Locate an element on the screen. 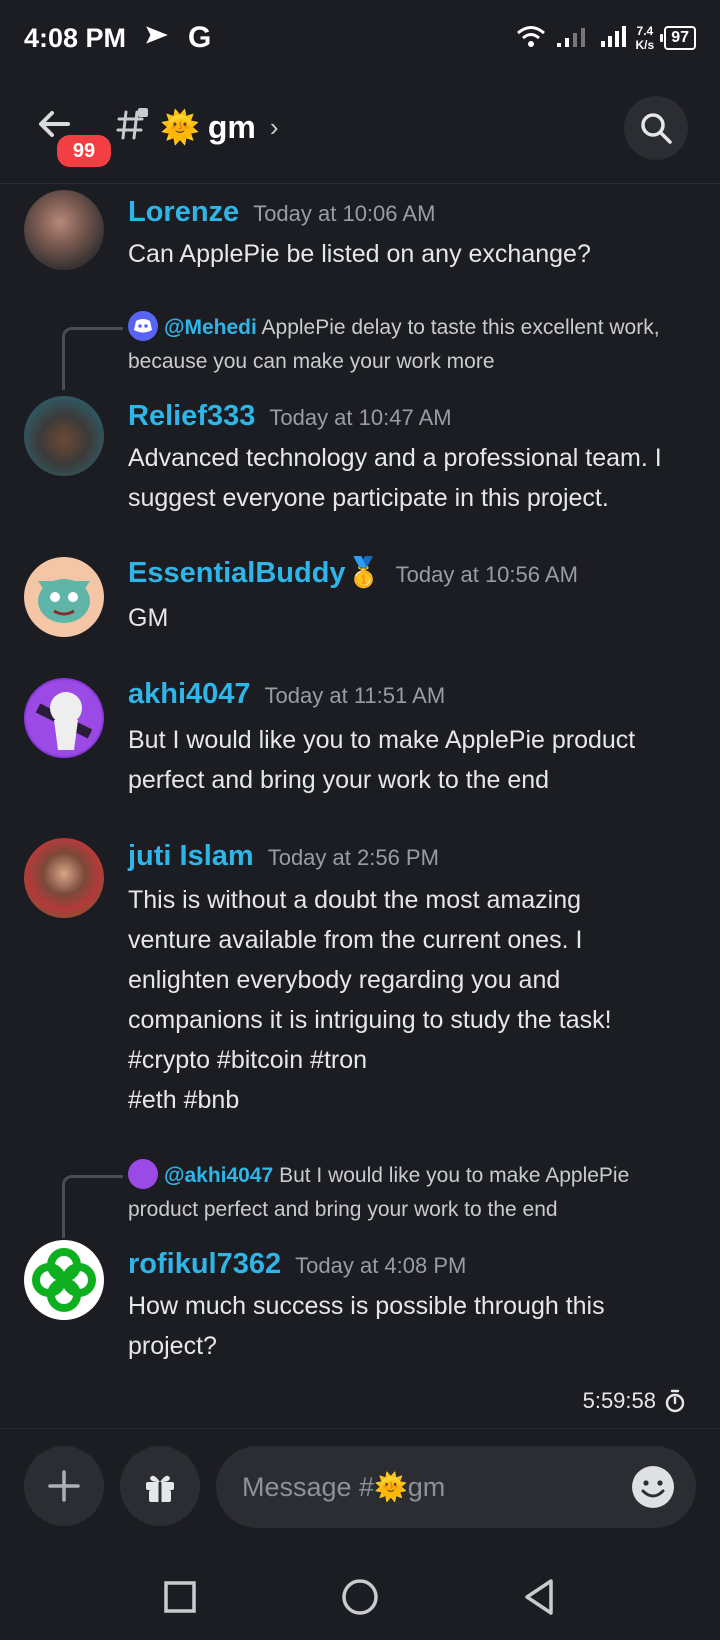 This screenshot has height=1640, width=720. author-name: EssentialBuddy is located at coordinates (237, 573).